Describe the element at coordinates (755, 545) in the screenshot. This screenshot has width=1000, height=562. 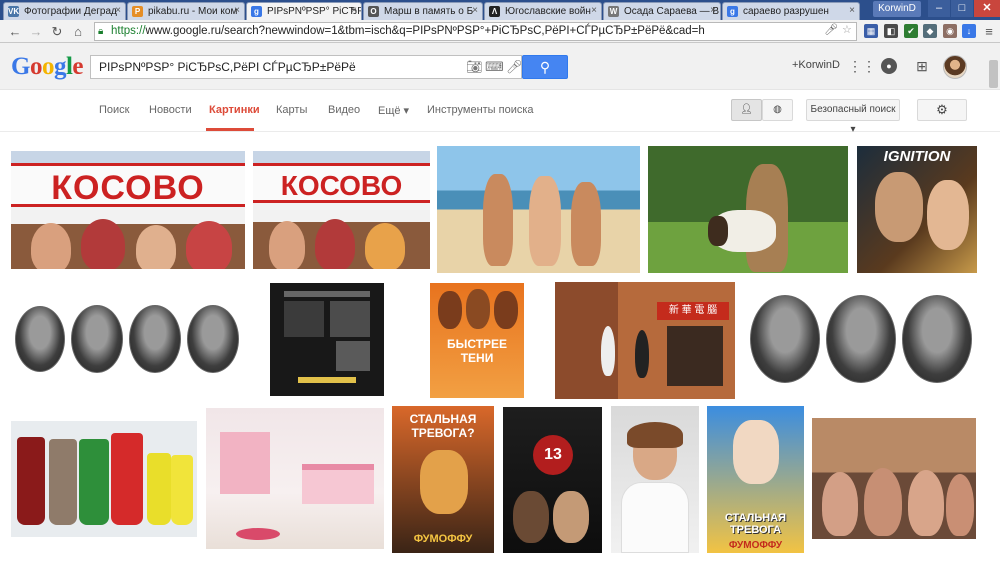
I see `dvd-subtitle: ФУМОФФУ` at that location.